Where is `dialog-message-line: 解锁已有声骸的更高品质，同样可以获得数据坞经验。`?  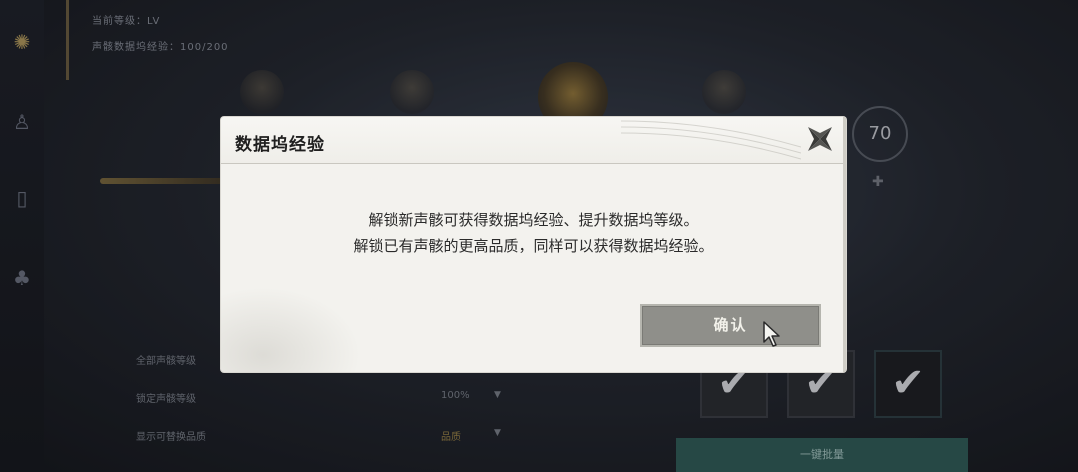 dialog-message-line: 解锁已有声骸的更高品质，同样可以获得数据坞经验。 is located at coordinates (533, 246).